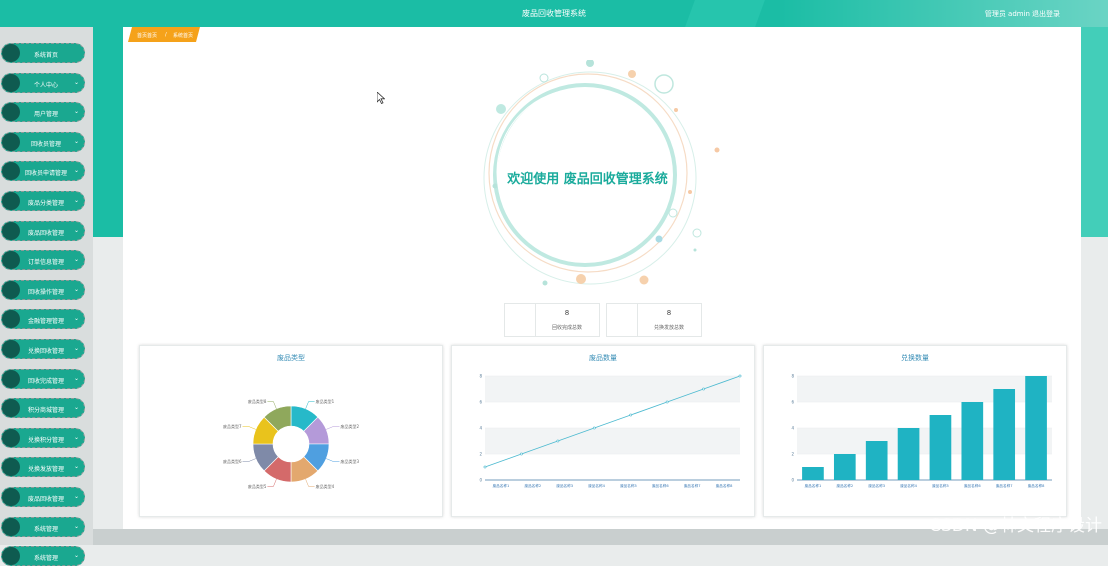 The height and width of the screenshot is (566, 1108). Describe the element at coordinates (43, 378) in the screenshot. I see `sidebar-item: 回收完成管理 ⌄` at that location.